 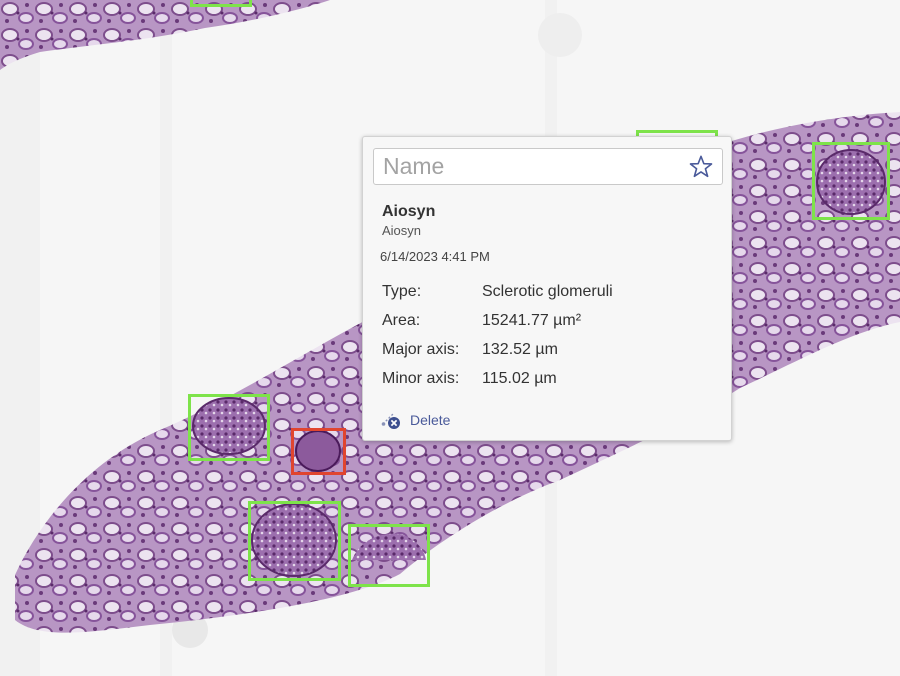 I want to click on property-value: Sclerotic glomeruli, so click(x=547, y=291).